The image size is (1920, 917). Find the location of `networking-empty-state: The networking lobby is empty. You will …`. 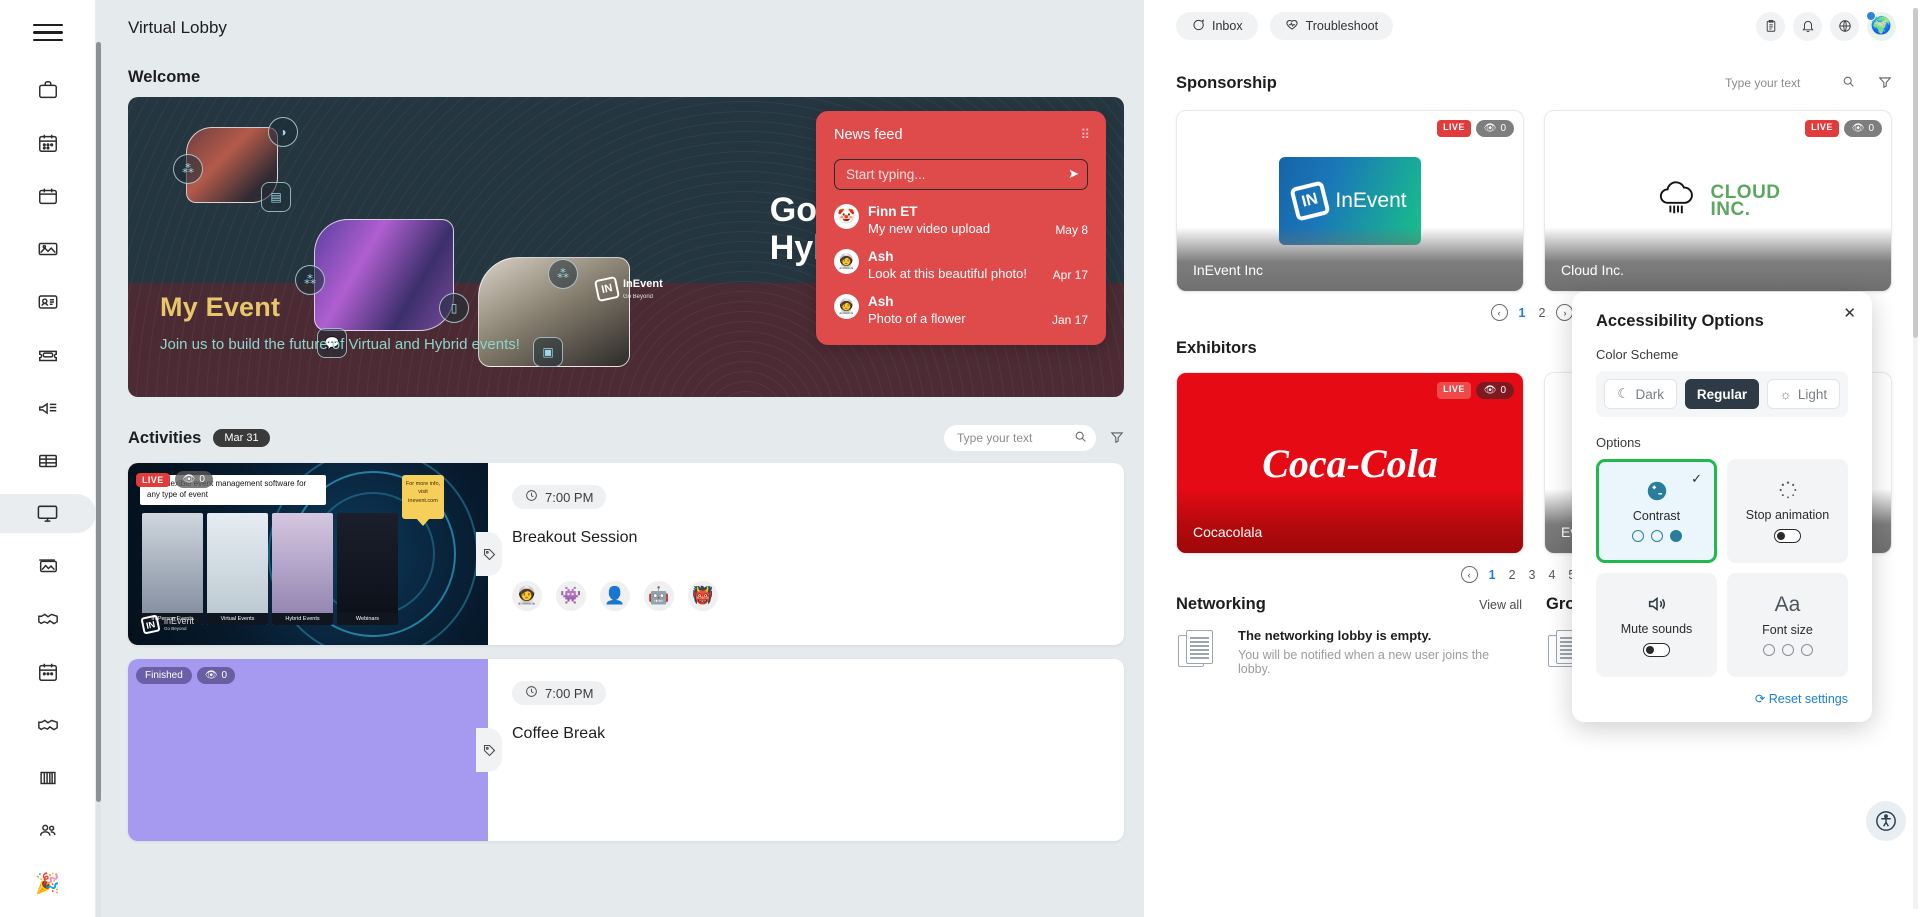

networking-empty-state: The networking lobby is empty. You will … is located at coordinates (1349, 645).